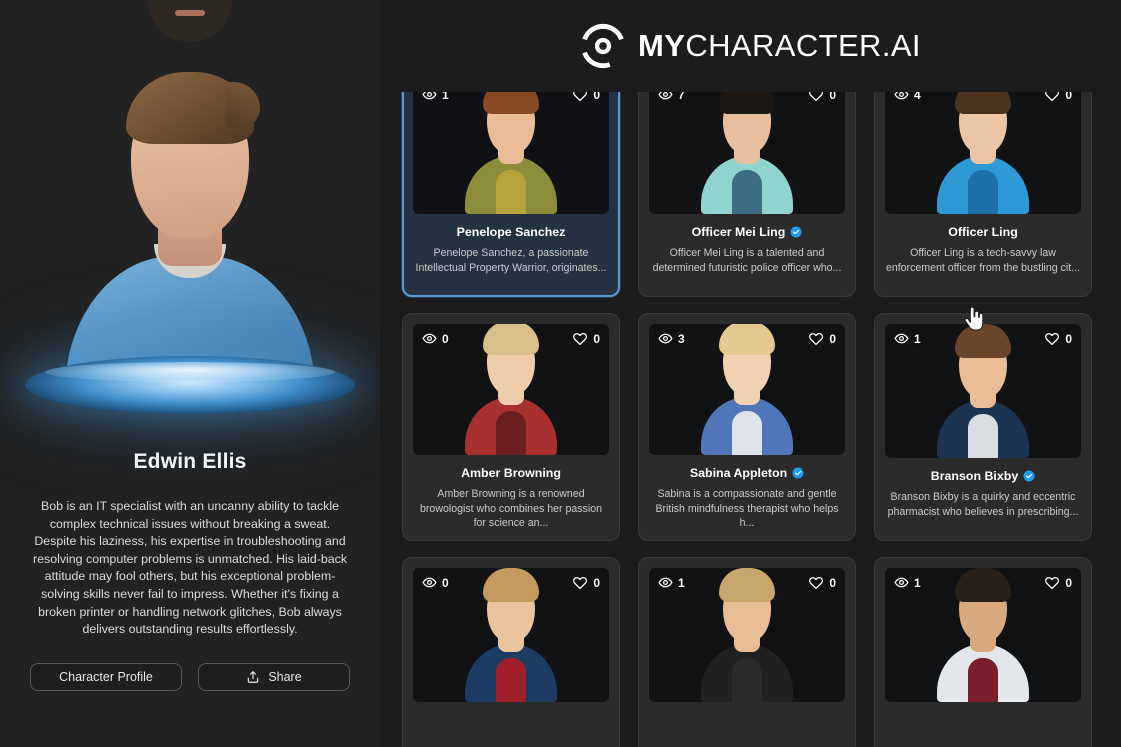 This screenshot has height=747, width=1121. I want to click on view-count-value: 3, so click(681, 338).